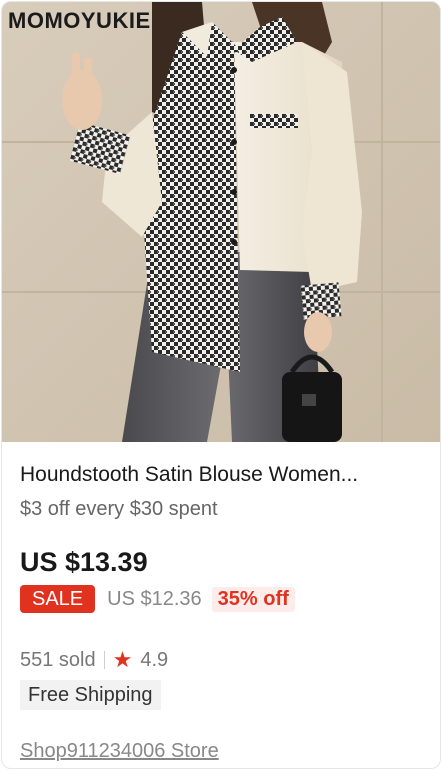 The height and width of the screenshot is (771, 442). Describe the element at coordinates (154, 659) in the screenshot. I see `rating-value: 4.9` at that location.